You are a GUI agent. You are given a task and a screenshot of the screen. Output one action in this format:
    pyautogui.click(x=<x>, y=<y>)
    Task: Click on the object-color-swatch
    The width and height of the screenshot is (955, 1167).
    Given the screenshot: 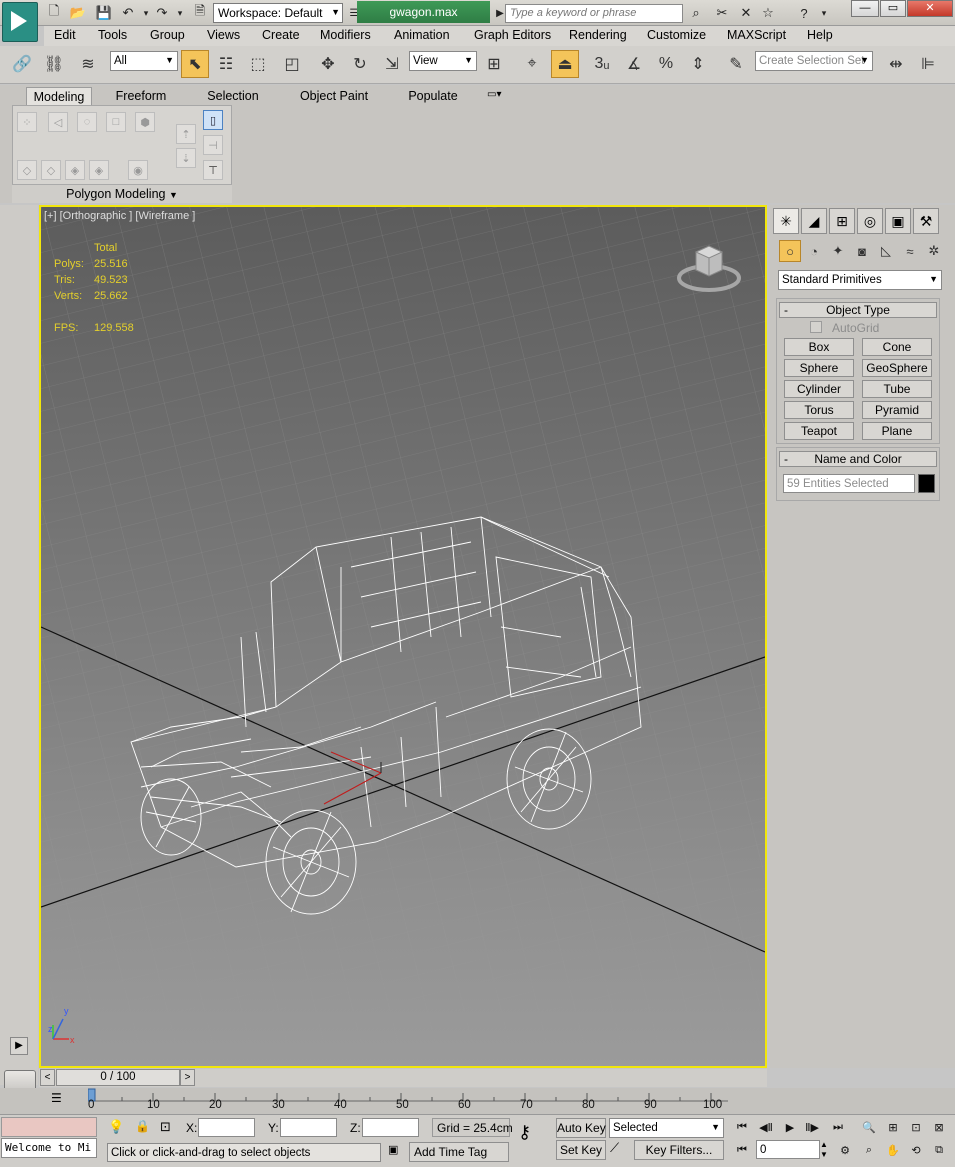 What is the action you would take?
    pyautogui.click(x=926, y=483)
    